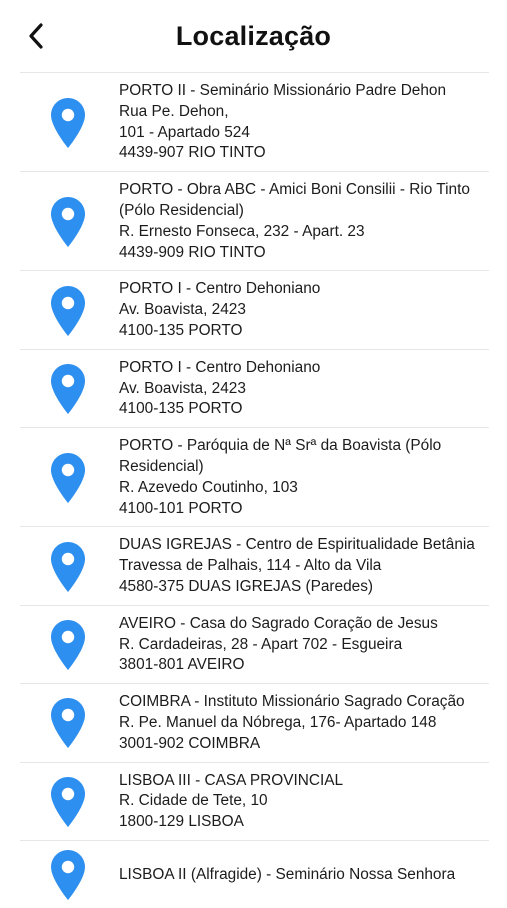  What do you see at coordinates (181, 822) in the screenshot?
I see `location-address-line: 1800-129 LISBOA` at bounding box center [181, 822].